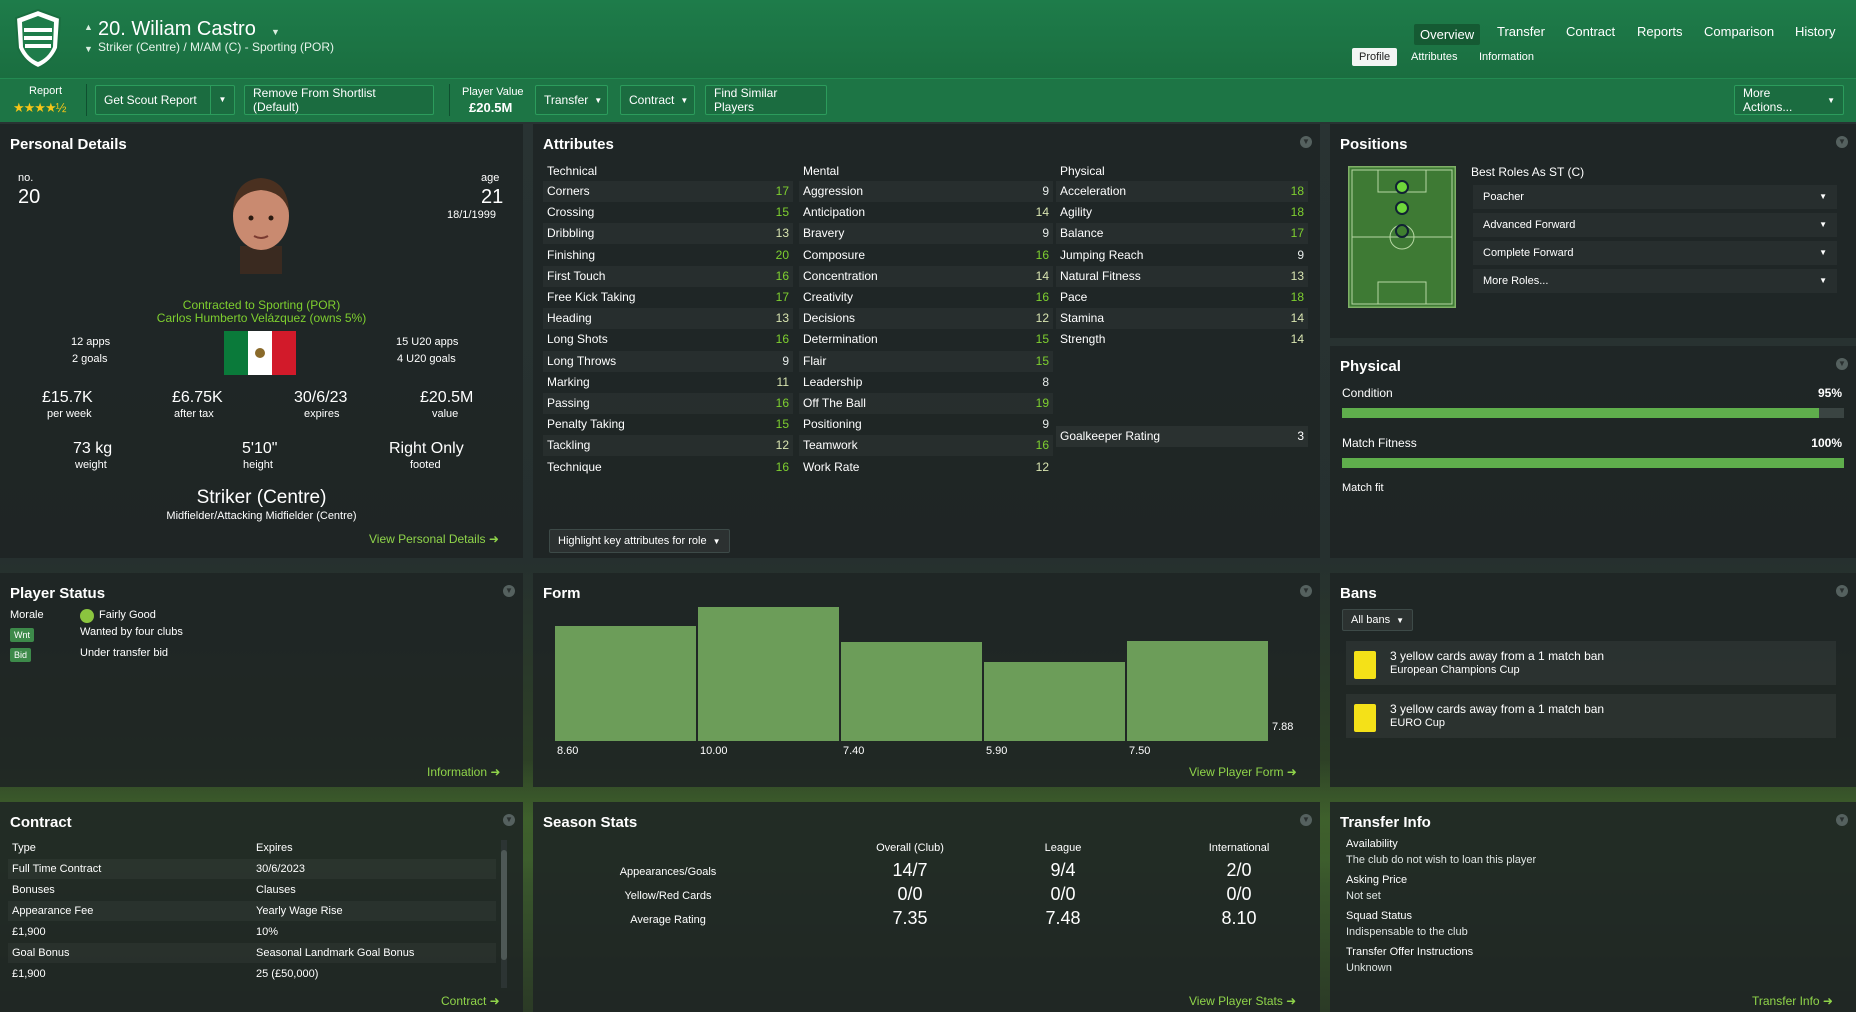 The width and height of the screenshot is (1856, 1012). What do you see at coordinates (1239, 894) in the screenshot?
I see `season-international: 0/0` at bounding box center [1239, 894].